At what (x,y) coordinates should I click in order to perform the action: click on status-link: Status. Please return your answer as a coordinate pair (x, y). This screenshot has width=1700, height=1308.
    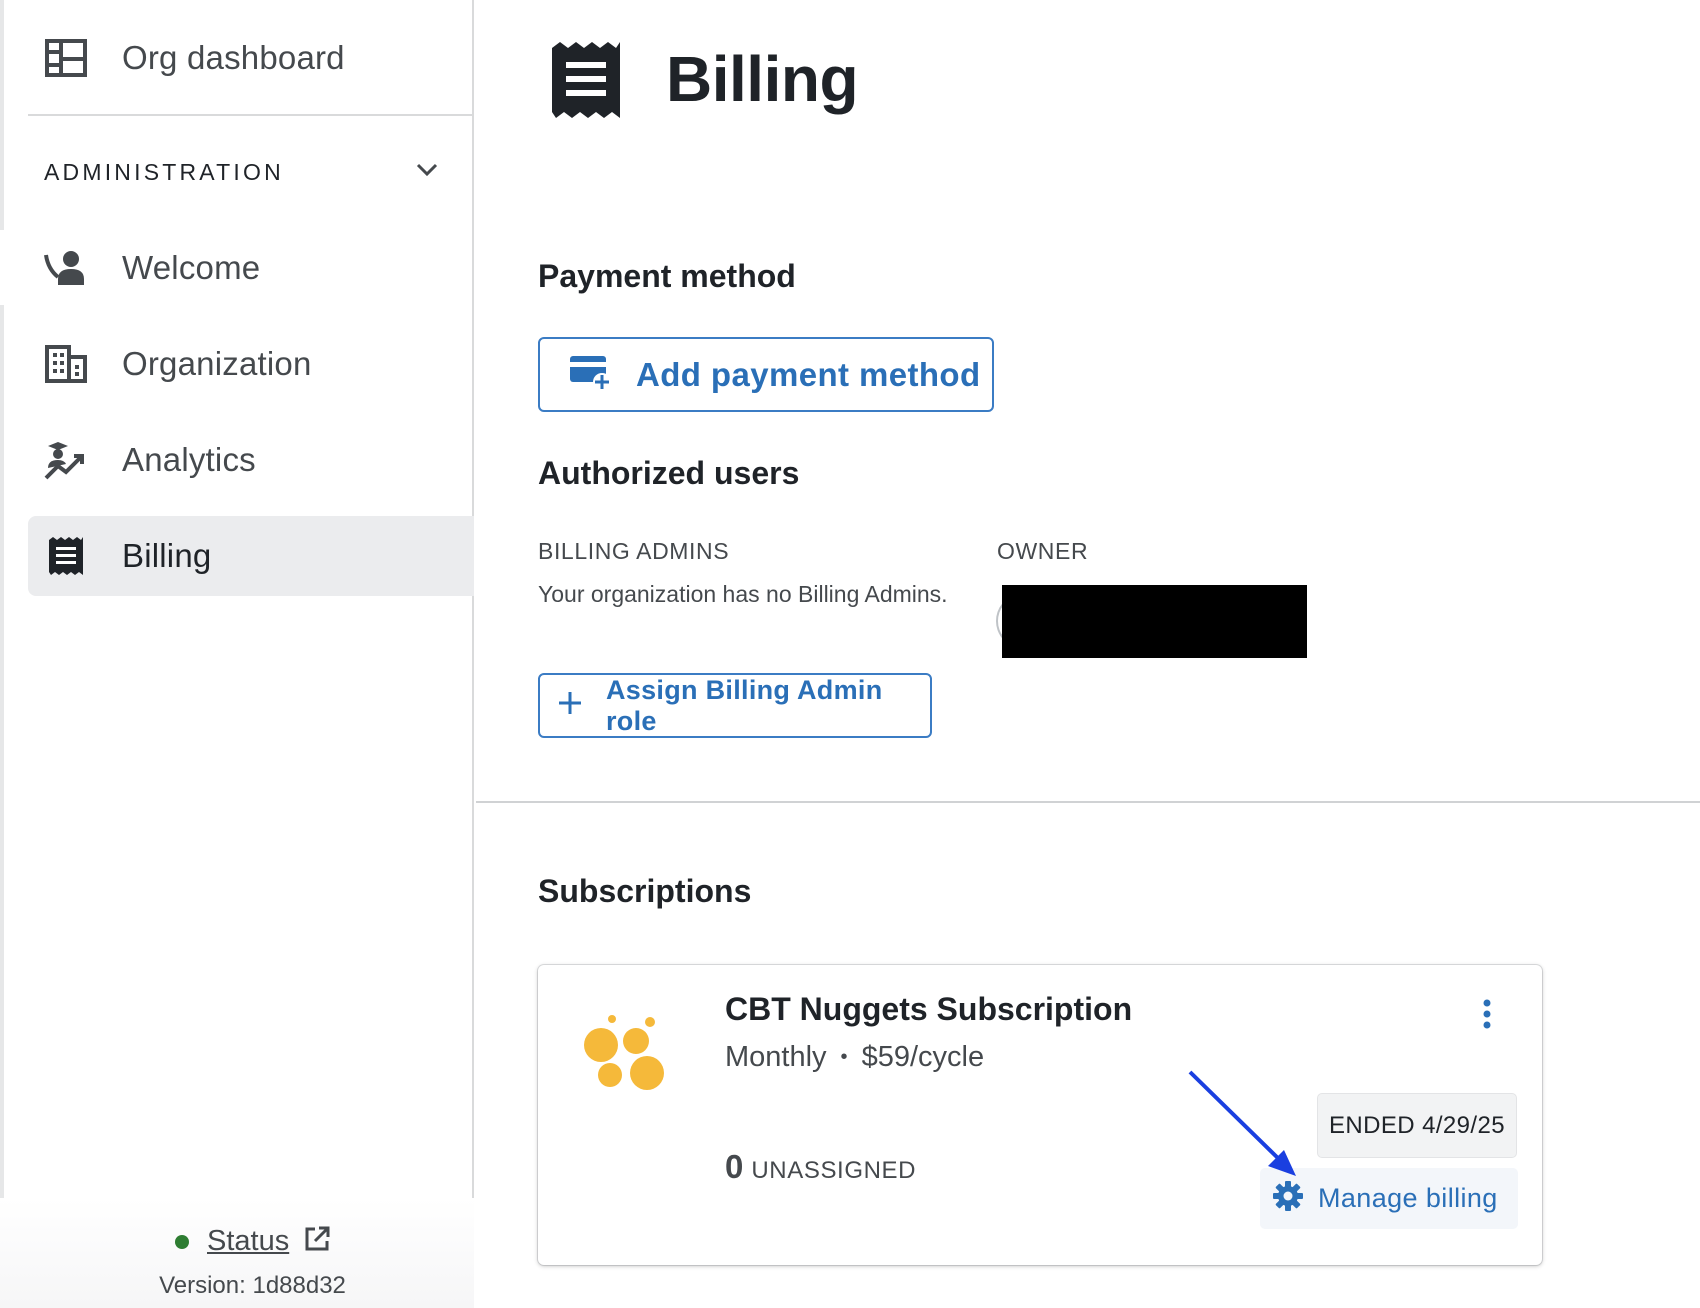
    Looking at the image, I should click on (253, 1241).